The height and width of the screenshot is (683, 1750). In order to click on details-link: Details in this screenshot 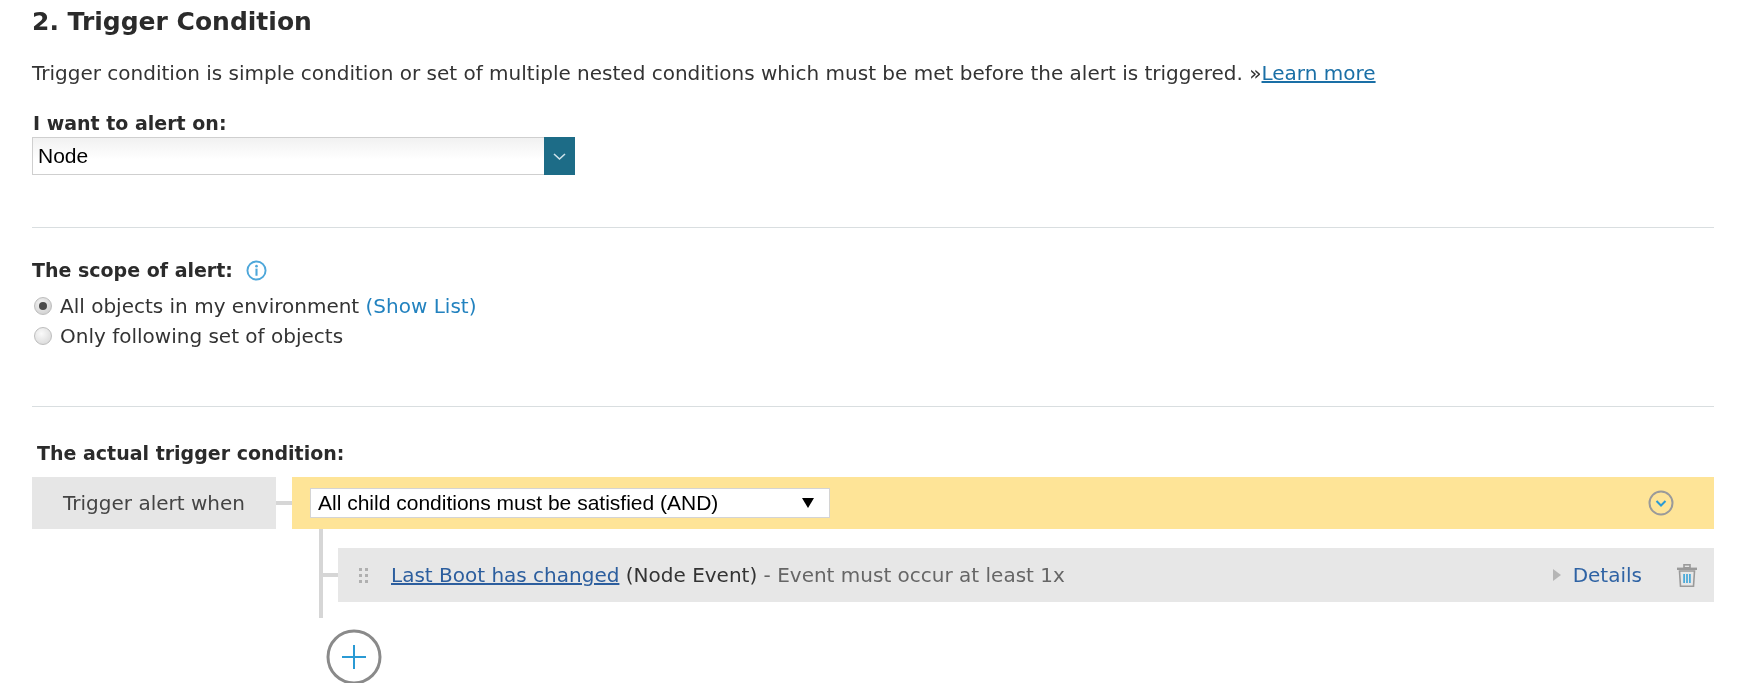, I will do `click(1607, 575)`.